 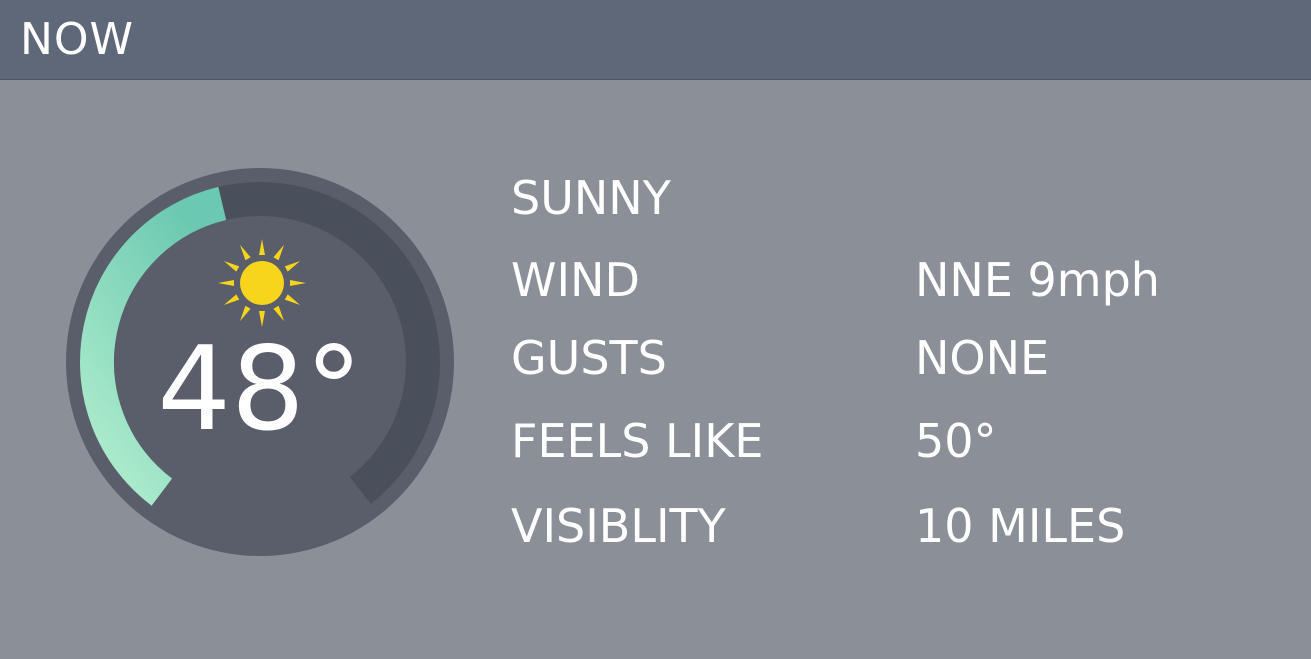 I want to click on condition-label: SUNNY, so click(x=591, y=198).